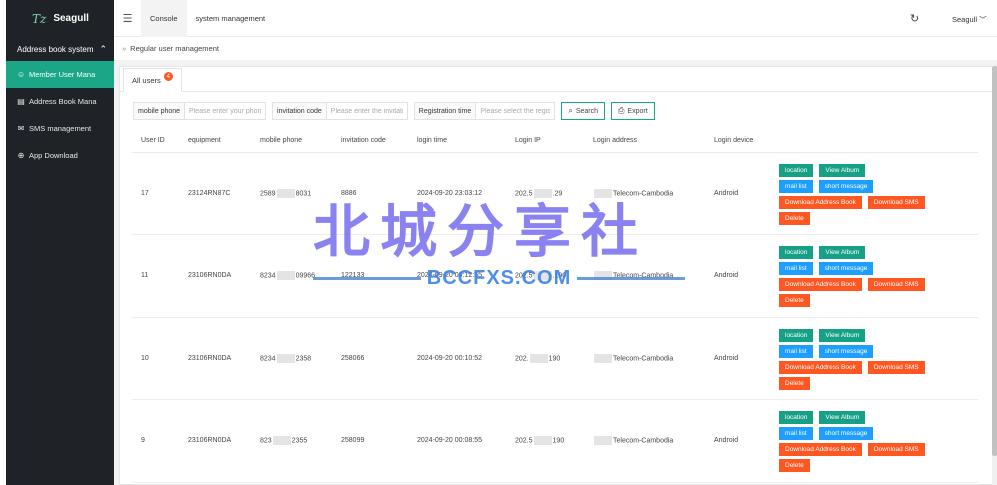  Describe the element at coordinates (583, 111) in the screenshot. I see `search-button: ⌕ Search` at that location.